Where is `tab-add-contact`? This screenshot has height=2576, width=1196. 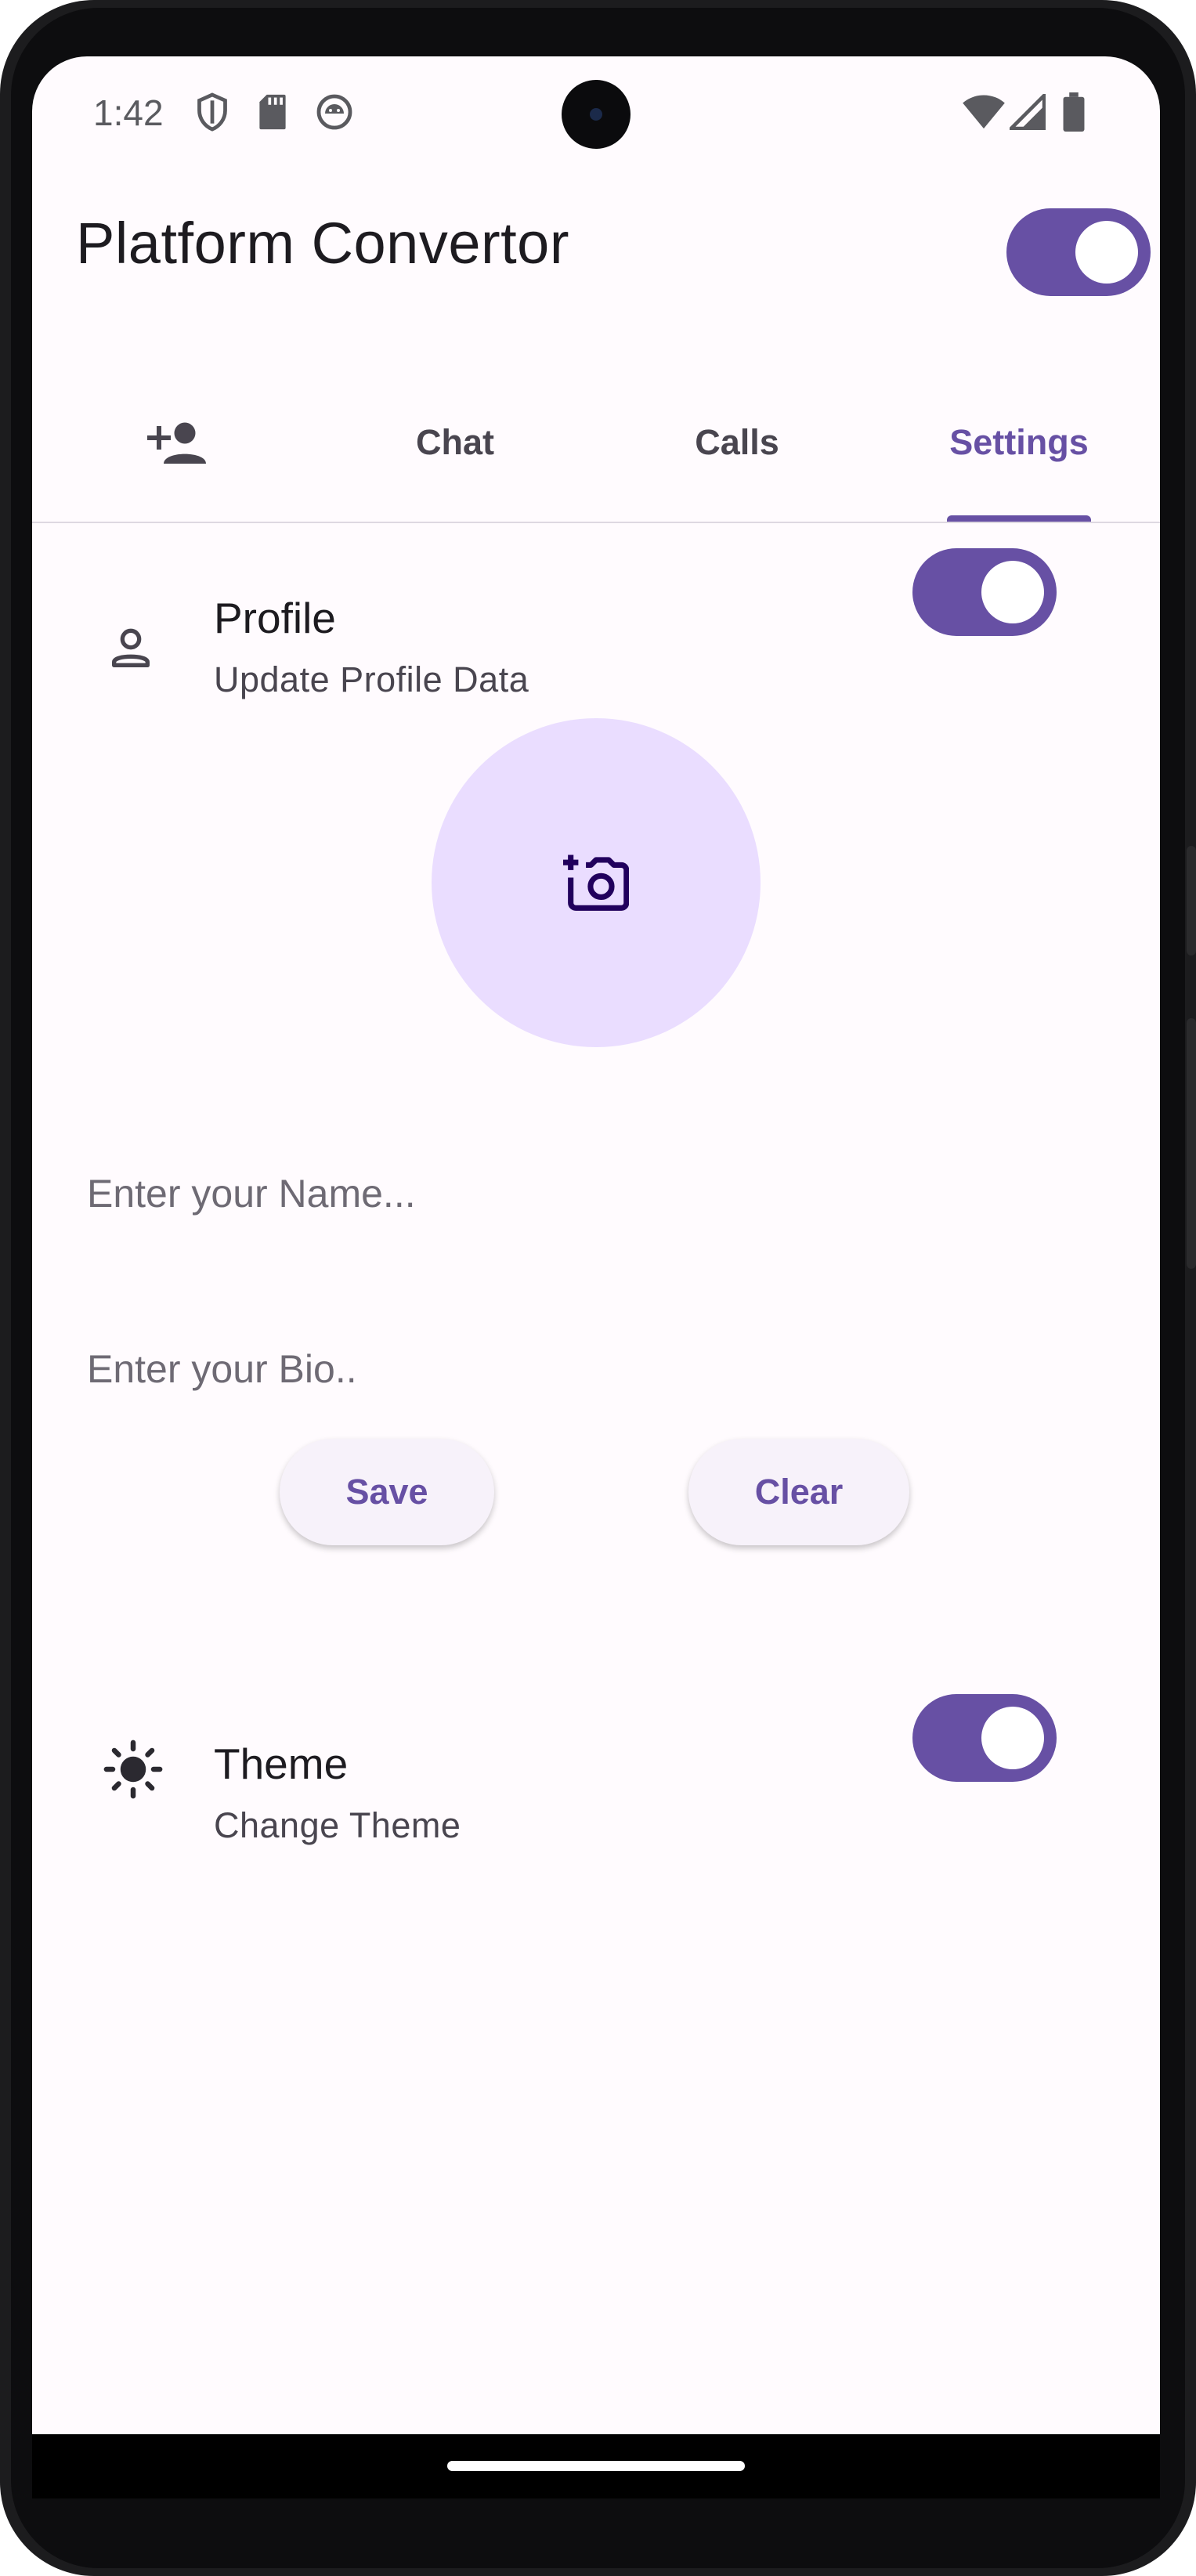 tab-add-contact is located at coordinates (173, 442).